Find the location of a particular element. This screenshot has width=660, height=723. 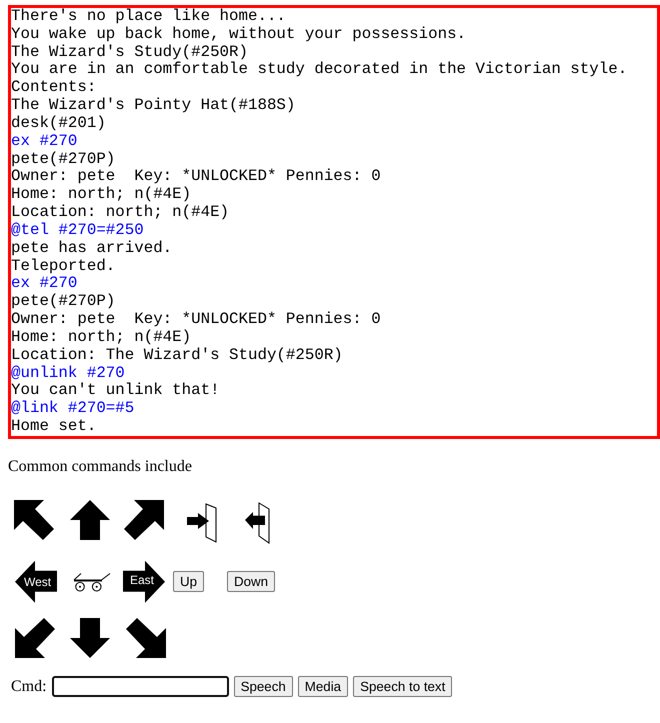

output-line: Home set. is located at coordinates (54, 427).